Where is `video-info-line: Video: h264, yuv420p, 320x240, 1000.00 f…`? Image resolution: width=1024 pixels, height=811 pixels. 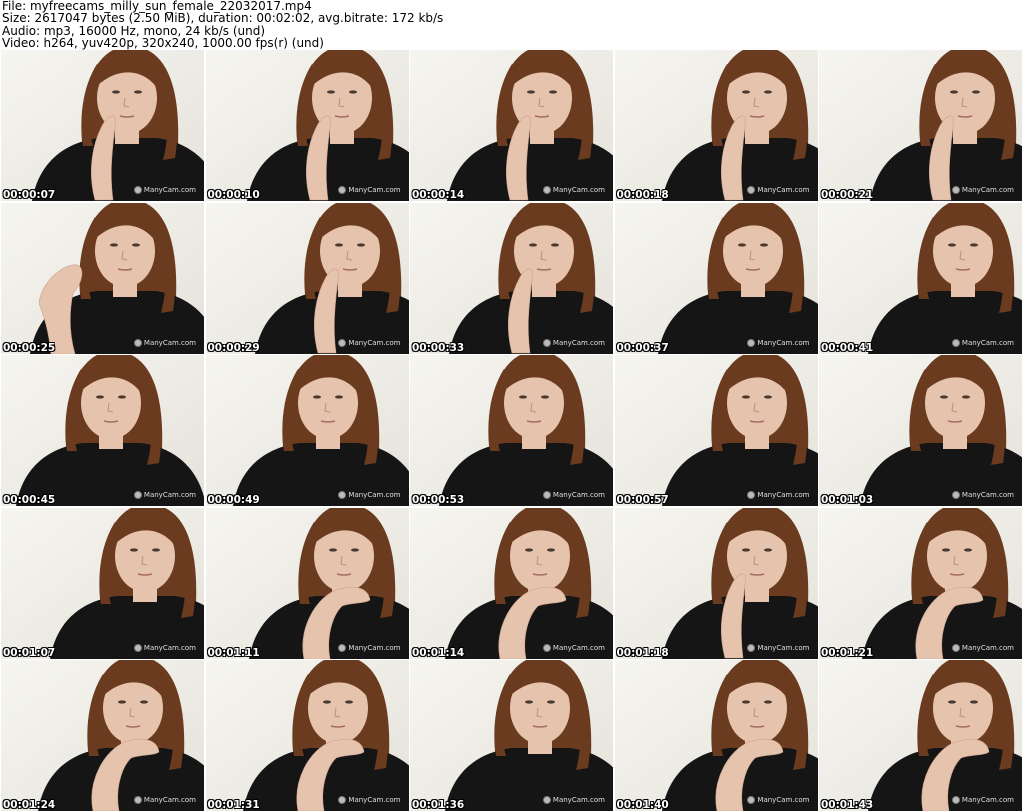
video-info-line: Video: h264, yuv420p, 320x240, 1000.00 f… is located at coordinates (163, 43).